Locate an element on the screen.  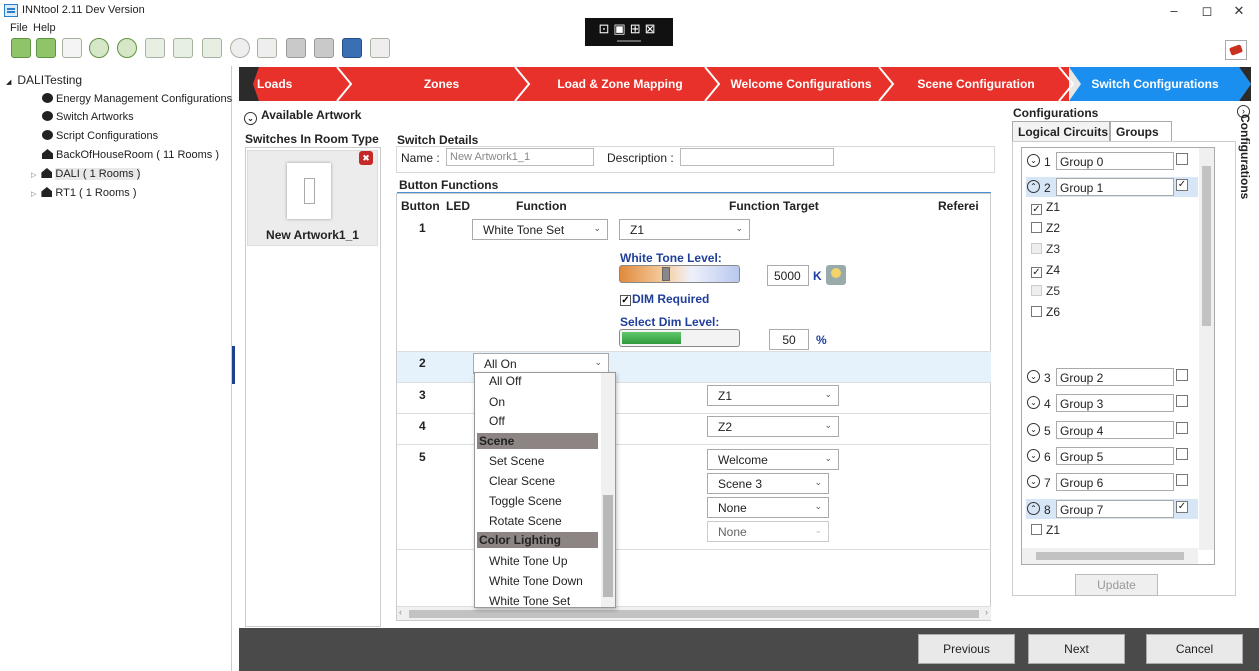
group-name-input: Group 7 is located at coordinates (1115, 509).